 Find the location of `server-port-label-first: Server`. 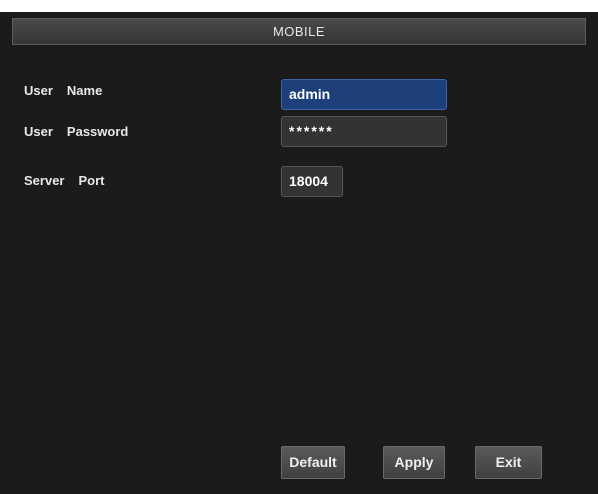

server-port-label-first: Server is located at coordinates (44, 180).